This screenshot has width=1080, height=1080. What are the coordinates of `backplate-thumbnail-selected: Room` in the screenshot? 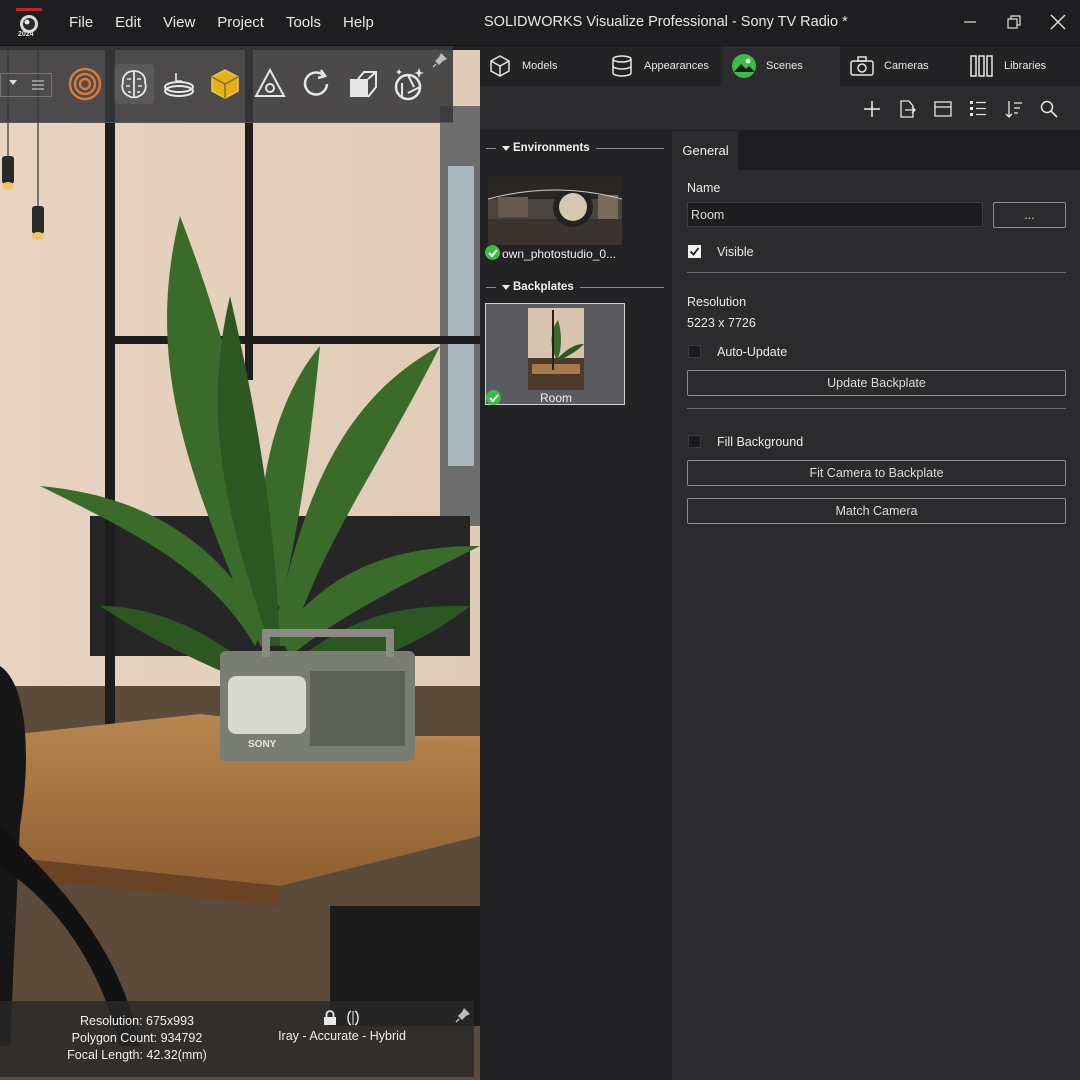 It's located at (555, 354).